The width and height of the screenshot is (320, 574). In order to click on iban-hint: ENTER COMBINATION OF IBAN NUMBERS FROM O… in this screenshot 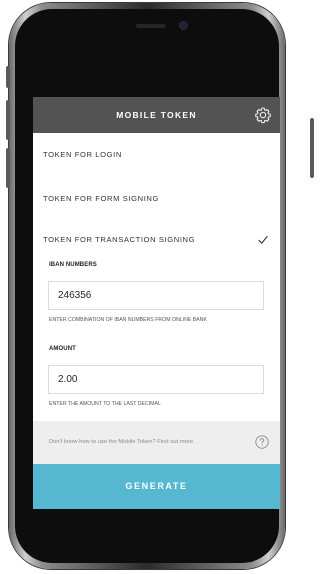, I will do `click(128, 320)`.